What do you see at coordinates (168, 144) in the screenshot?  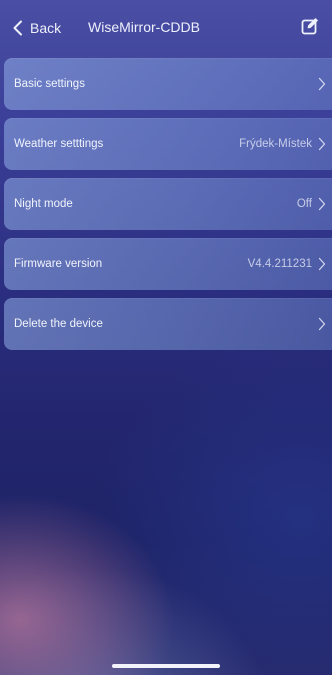 I see `weather-settings-row: Weather setttings Frýdek-Místek` at bounding box center [168, 144].